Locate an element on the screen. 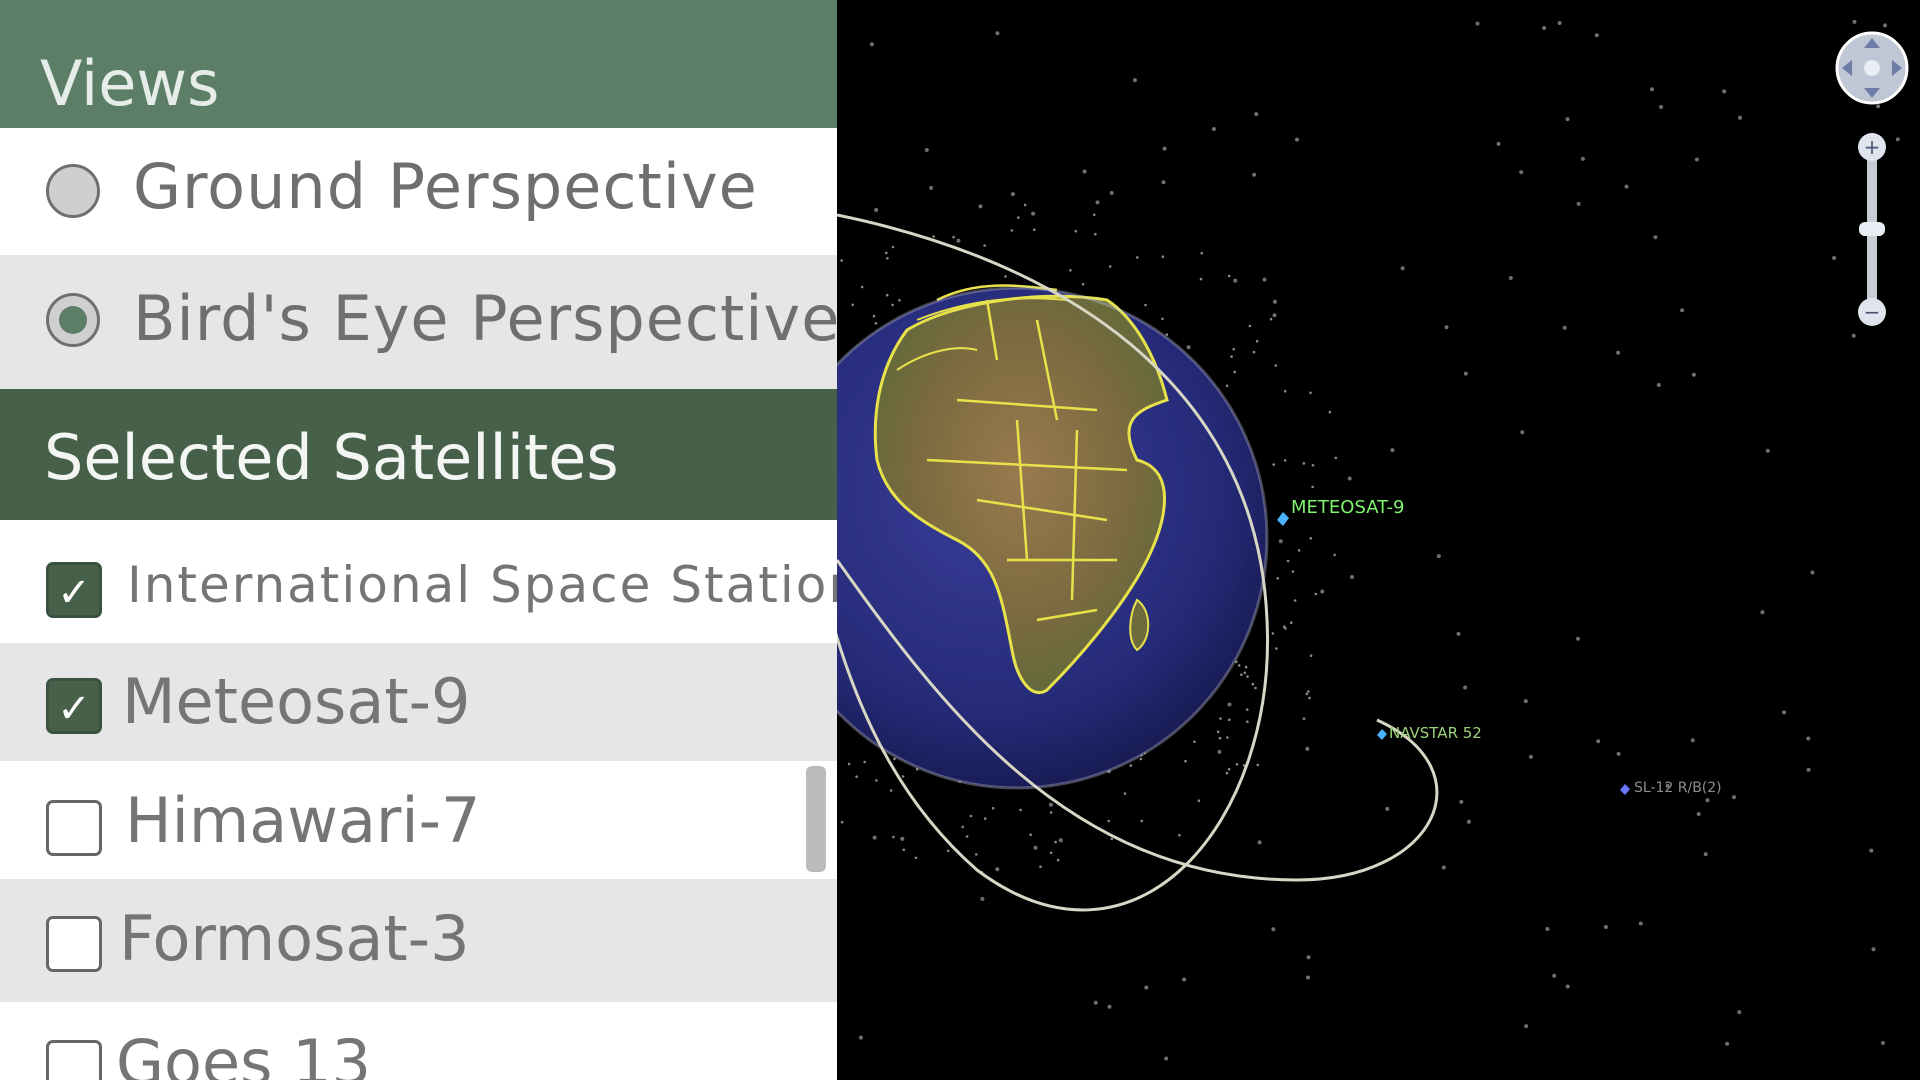  view-option-birds-eye: Bird's Eye Perspective is located at coordinates (418, 322).